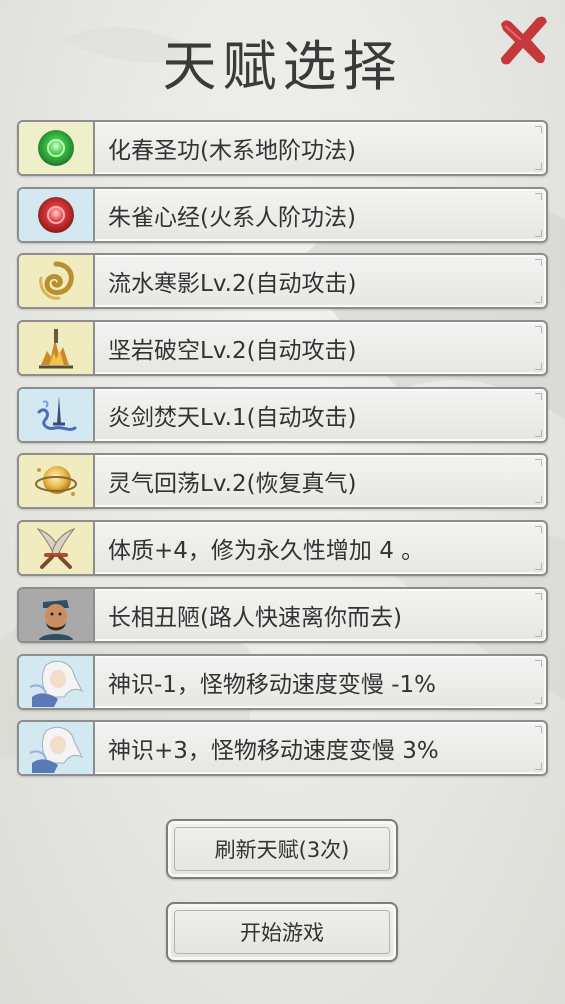 The width and height of the screenshot is (565, 1004). I want to click on talent-item: 化春圣功(木系地阶功法), so click(282, 148).